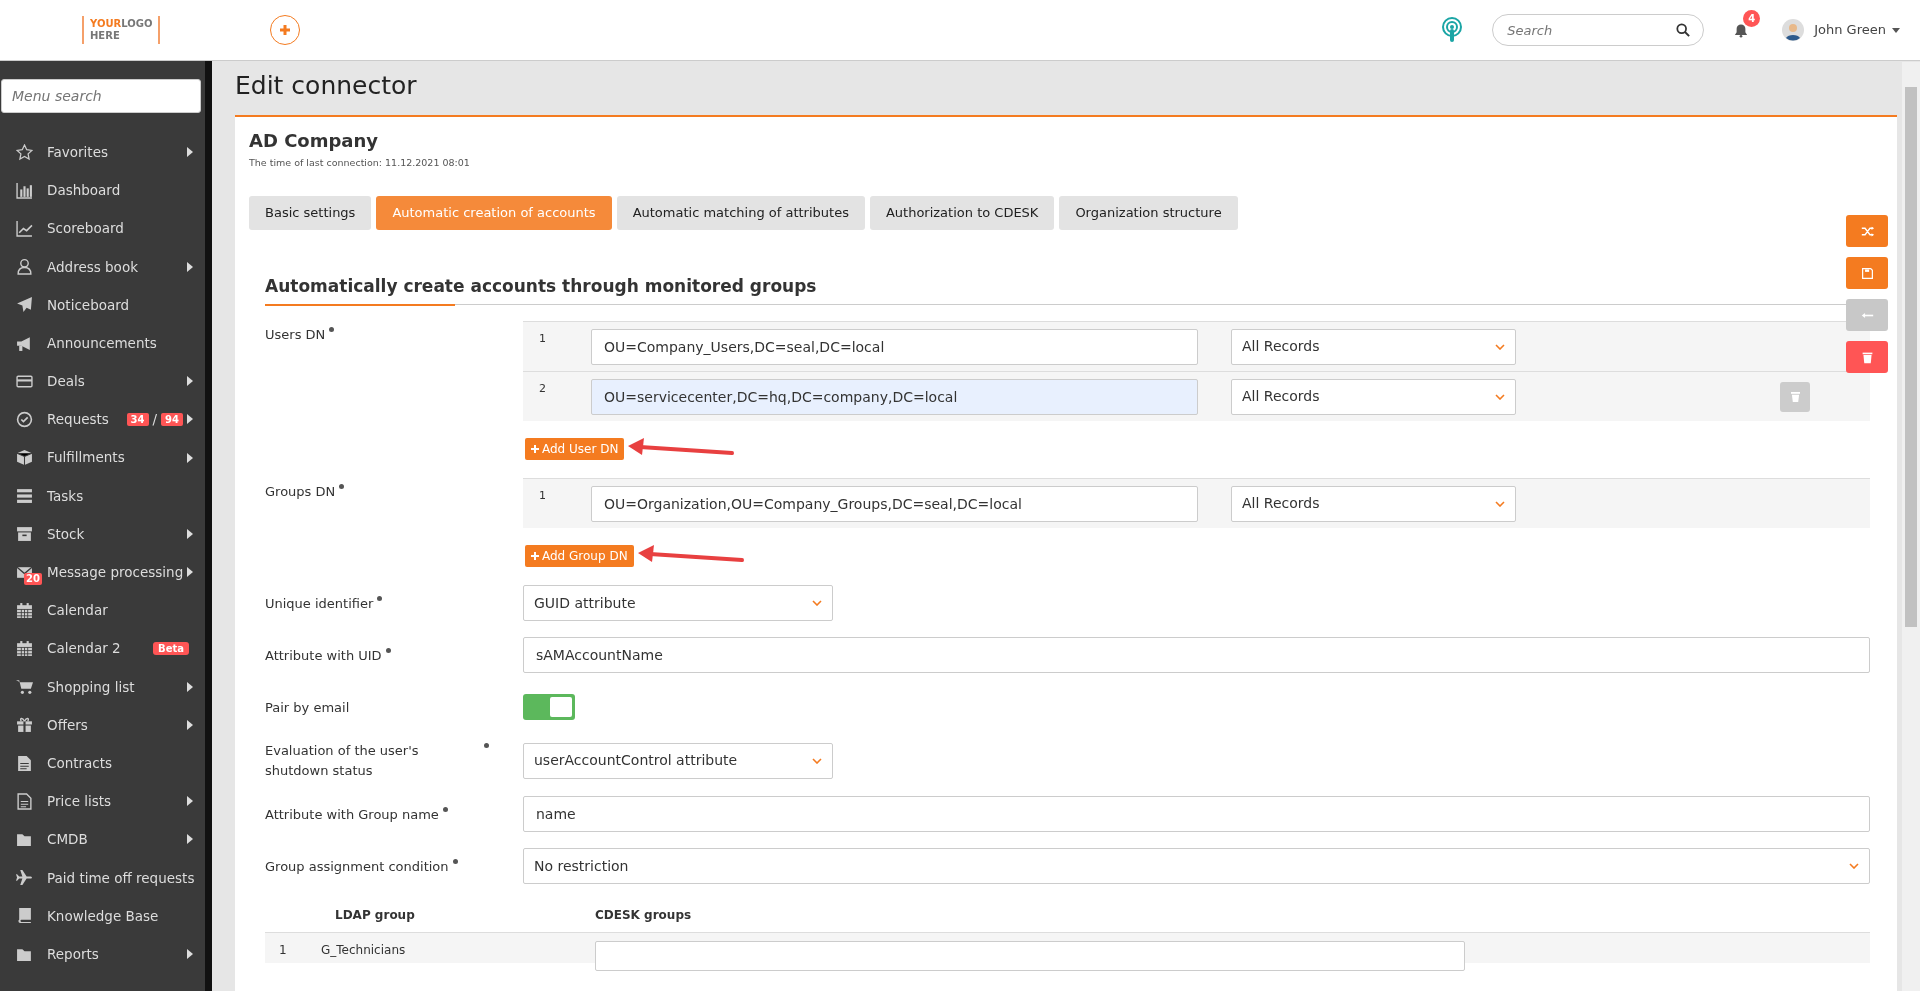 Image resolution: width=1920 pixels, height=991 pixels. Describe the element at coordinates (80, 763) in the screenshot. I see `menu-label: Contracts` at that location.